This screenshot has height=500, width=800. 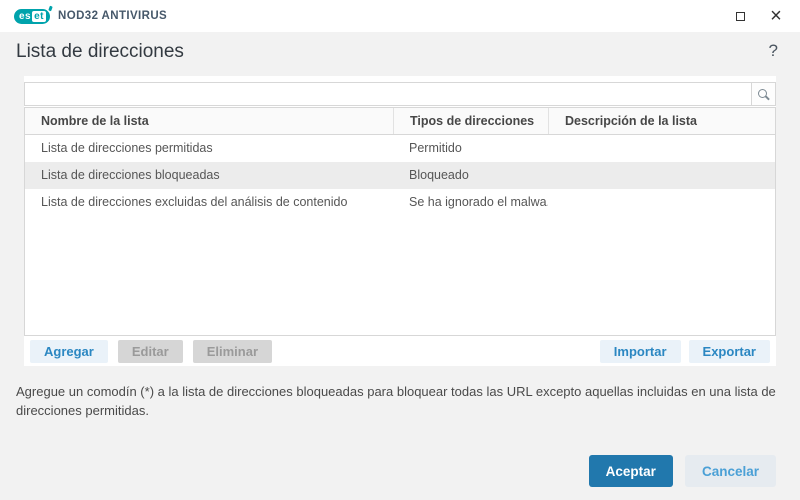 I want to click on close-button: ×, so click(x=776, y=16).